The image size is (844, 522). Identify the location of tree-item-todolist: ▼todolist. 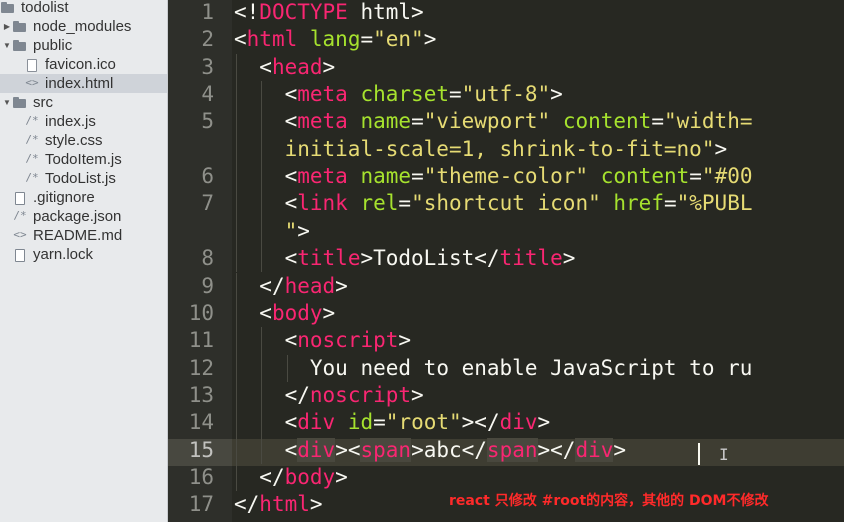
(83, 8).